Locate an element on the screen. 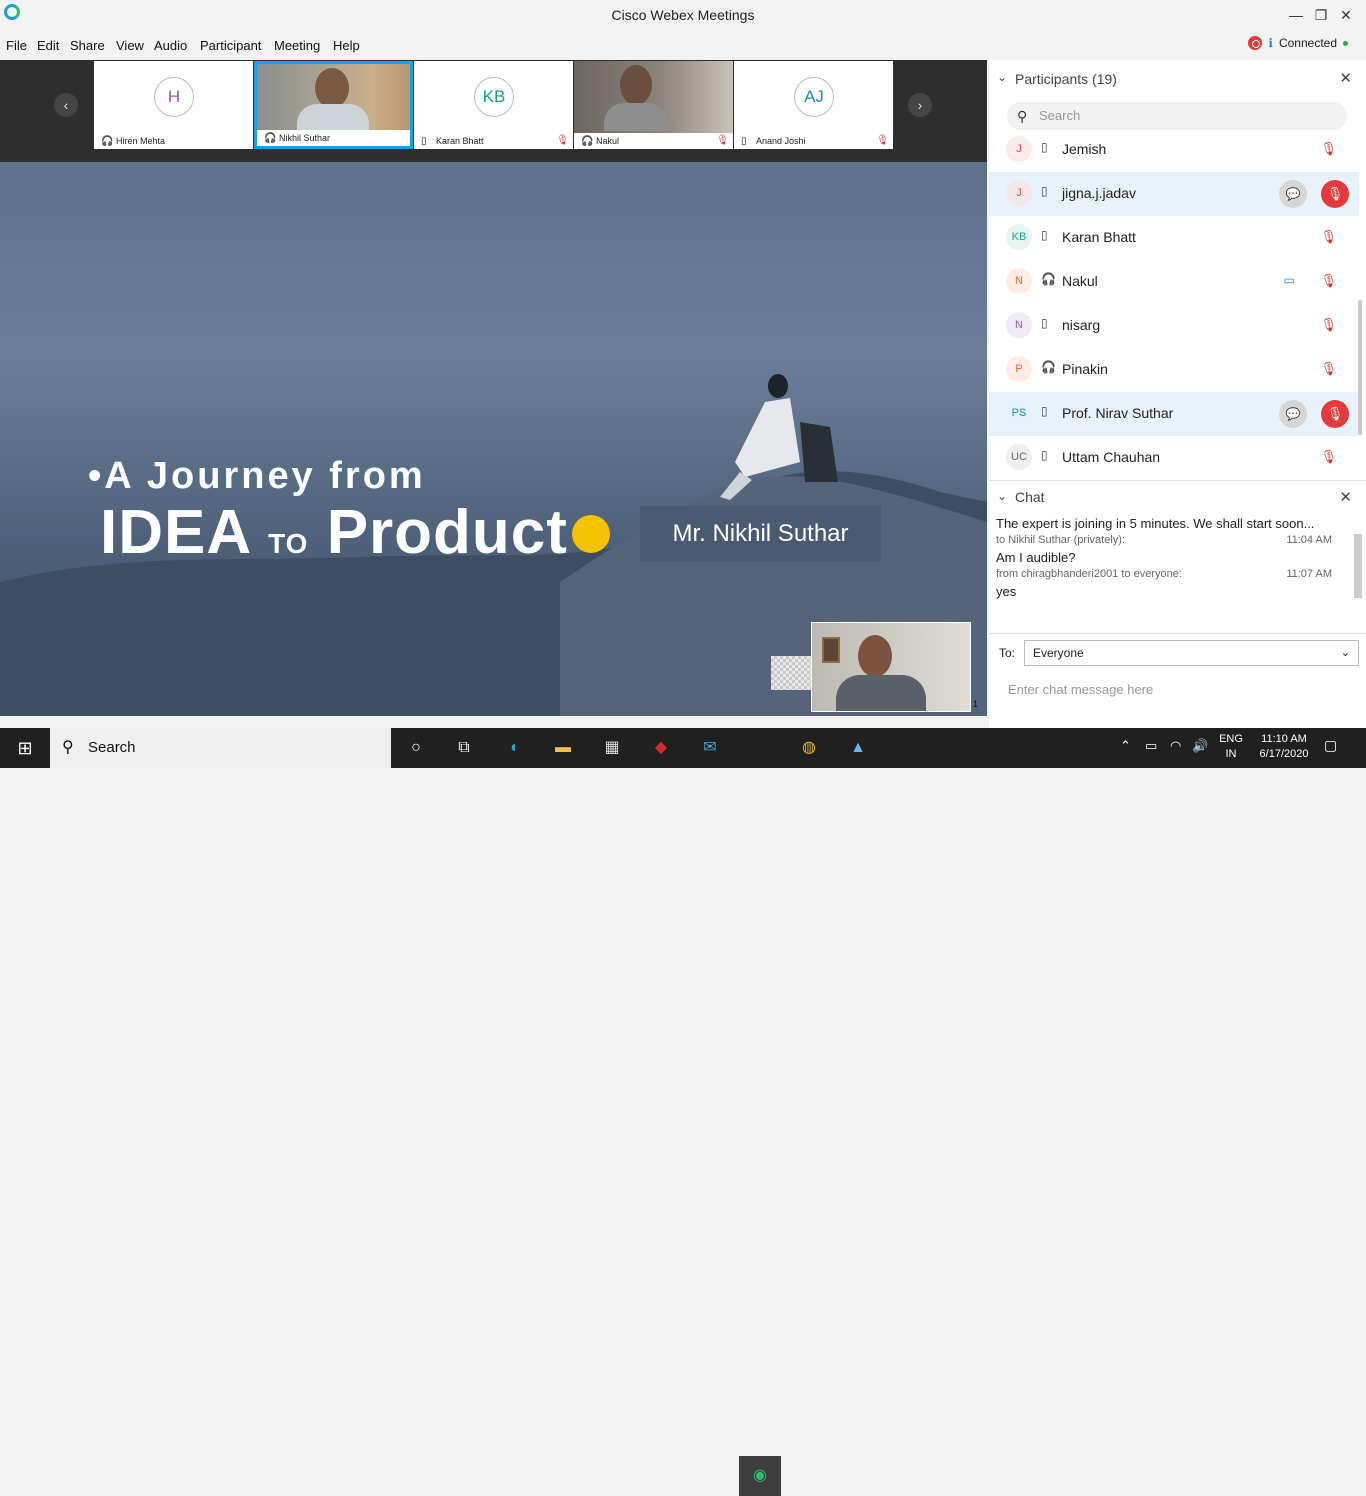 This screenshot has height=1496, width=1366. webex-taskbar-active: ◉ is located at coordinates (760, 1476).